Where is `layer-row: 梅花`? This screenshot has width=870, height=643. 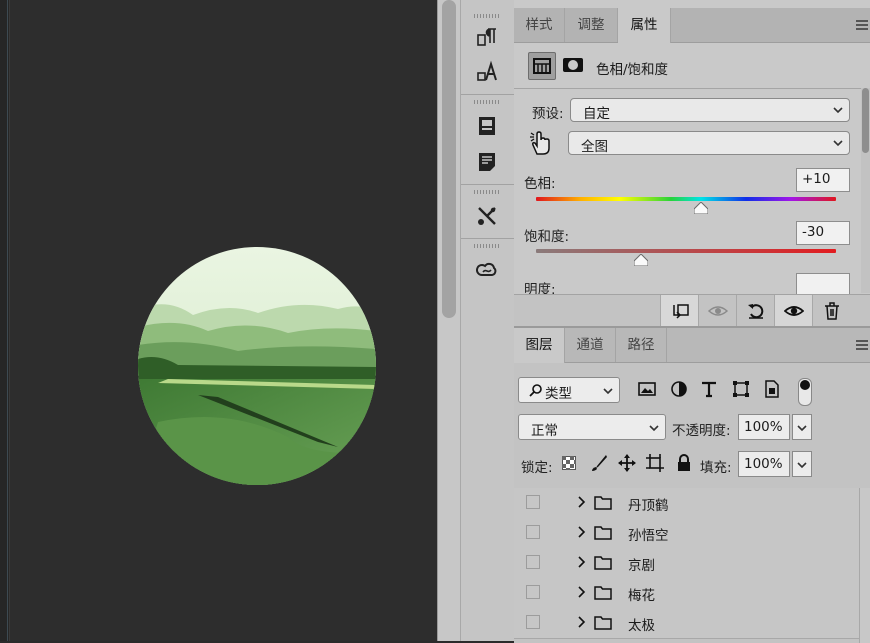
layer-row: 梅花 is located at coordinates (687, 593).